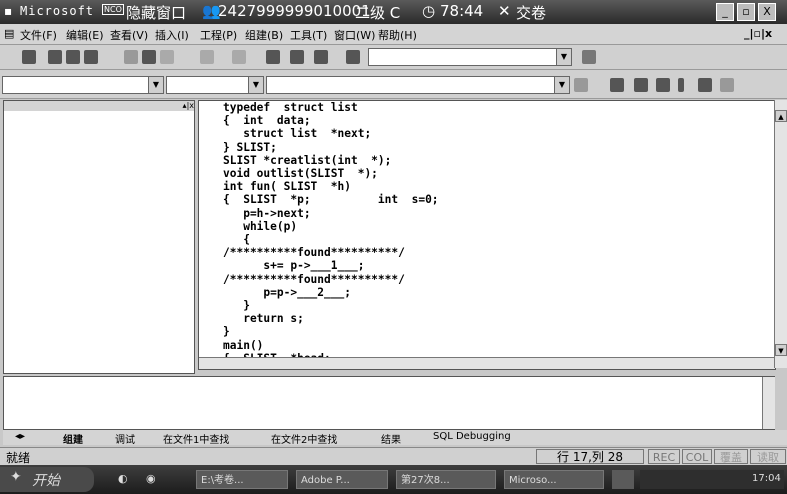  What do you see at coordinates (149, 57) in the screenshot?
I see `copy-icon` at bounding box center [149, 57].